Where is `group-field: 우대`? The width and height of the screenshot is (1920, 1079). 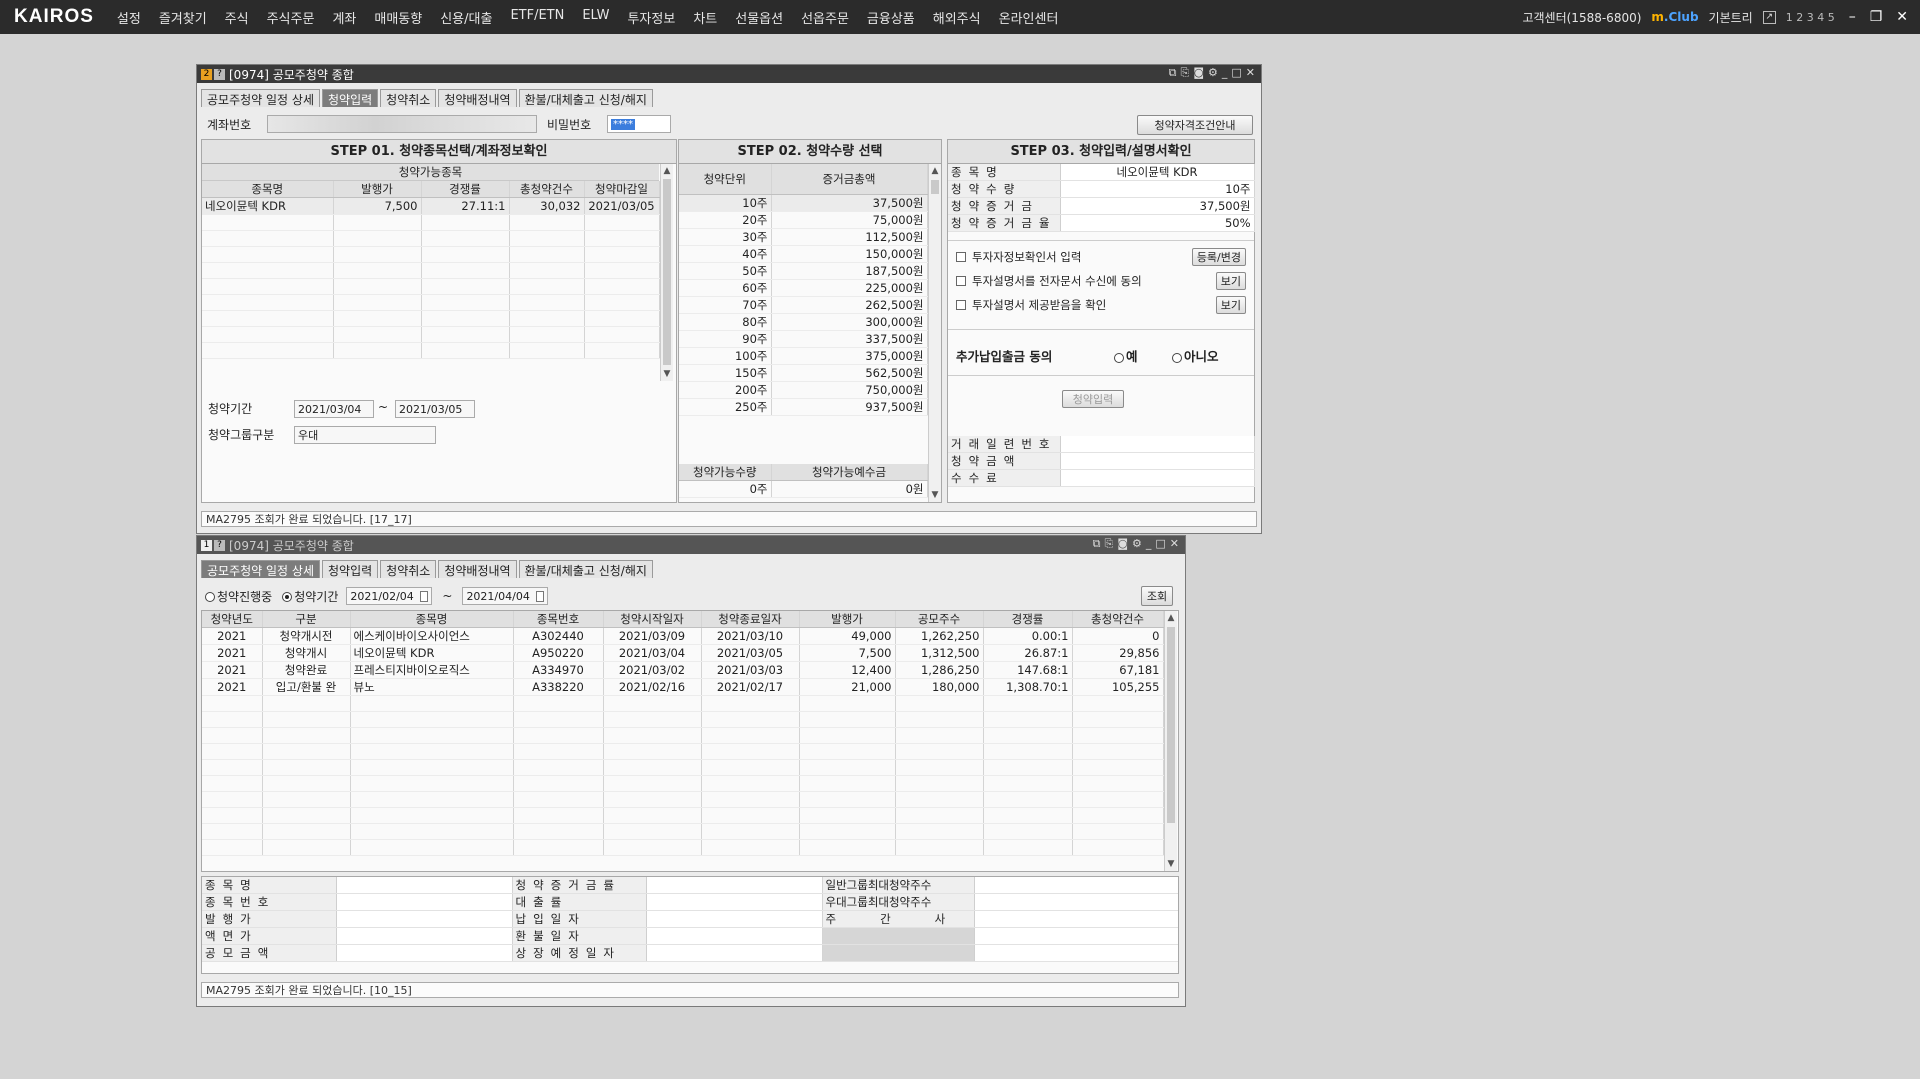 group-field: 우대 is located at coordinates (365, 435).